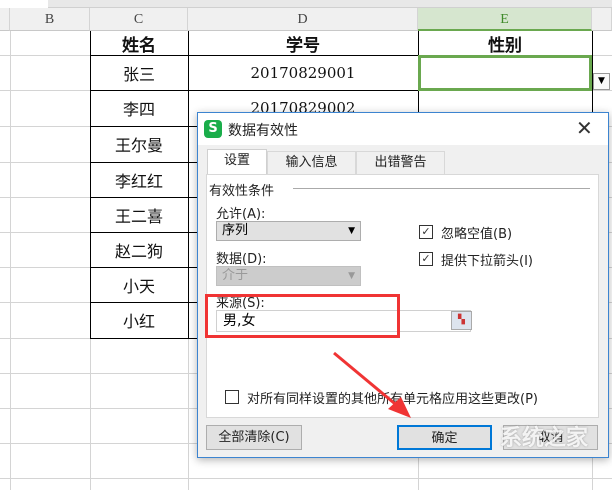 Image resolution: width=612 pixels, height=490 pixels. Describe the element at coordinates (372, 384) in the screenshot. I see `red-arrow-annotation` at that location.